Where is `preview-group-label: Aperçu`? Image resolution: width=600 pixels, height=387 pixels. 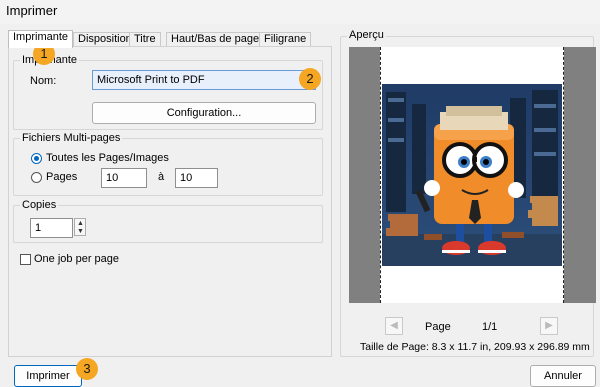
preview-group-label: Aperçu is located at coordinates (366, 35).